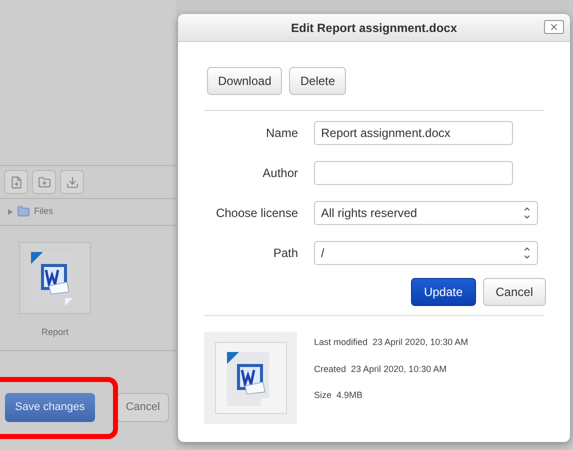 Image resolution: width=573 pixels, height=450 pixels. I want to click on save-changes-button: Save changes, so click(50, 407).